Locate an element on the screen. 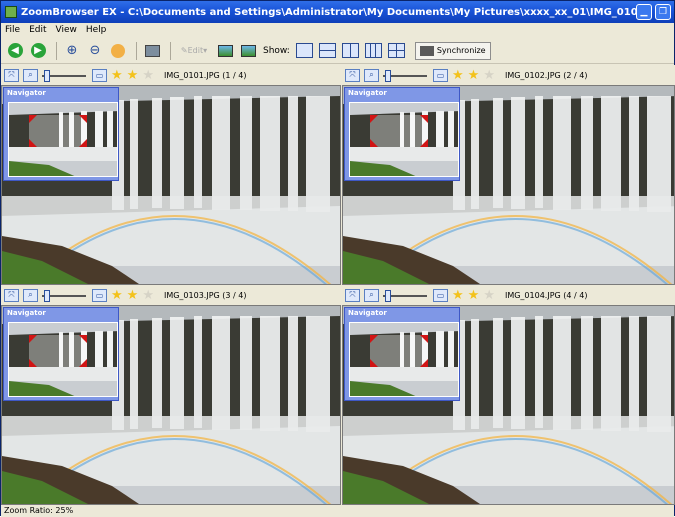 This screenshot has height=517, width=675. printer-icon is located at coordinates (152, 50).